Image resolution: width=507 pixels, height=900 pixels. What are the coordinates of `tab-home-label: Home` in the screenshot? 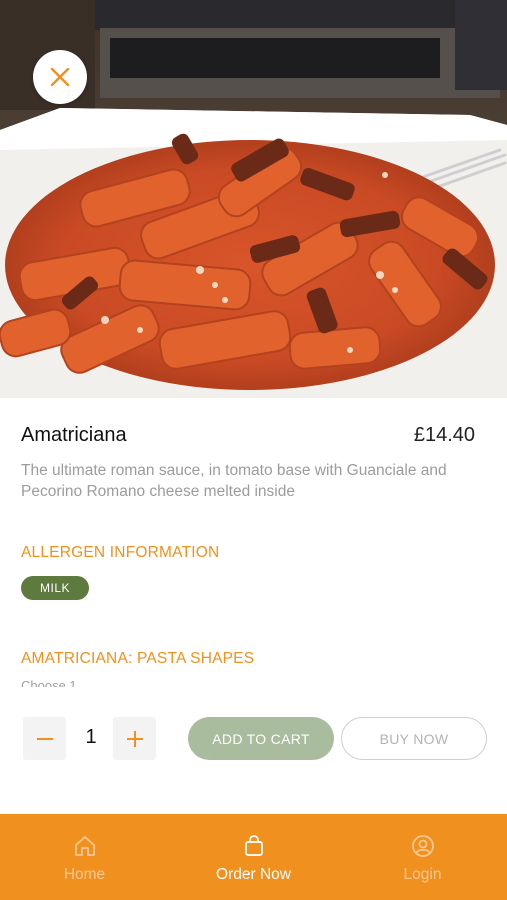 It's located at (84, 874).